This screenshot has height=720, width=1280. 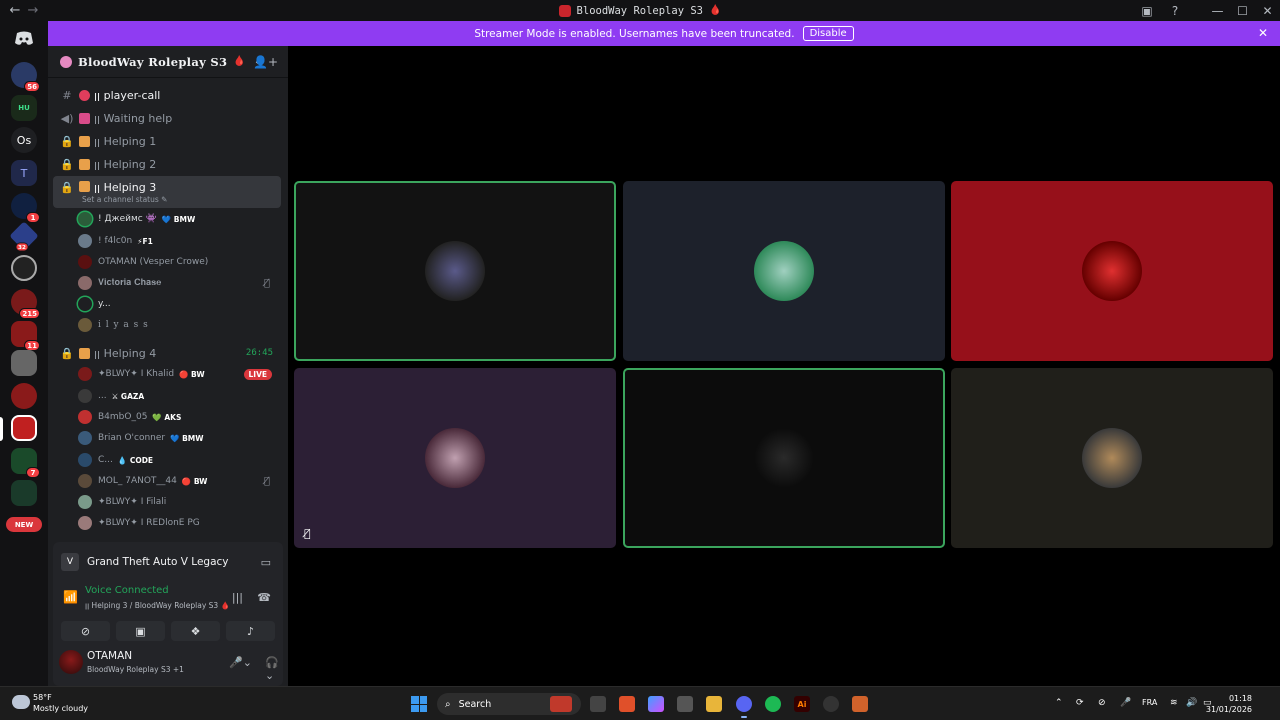 What do you see at coordinates (128, 396) in the screenshot?
I see `user-tag: ⚔ GAZA` at bounding box center [128, 396].